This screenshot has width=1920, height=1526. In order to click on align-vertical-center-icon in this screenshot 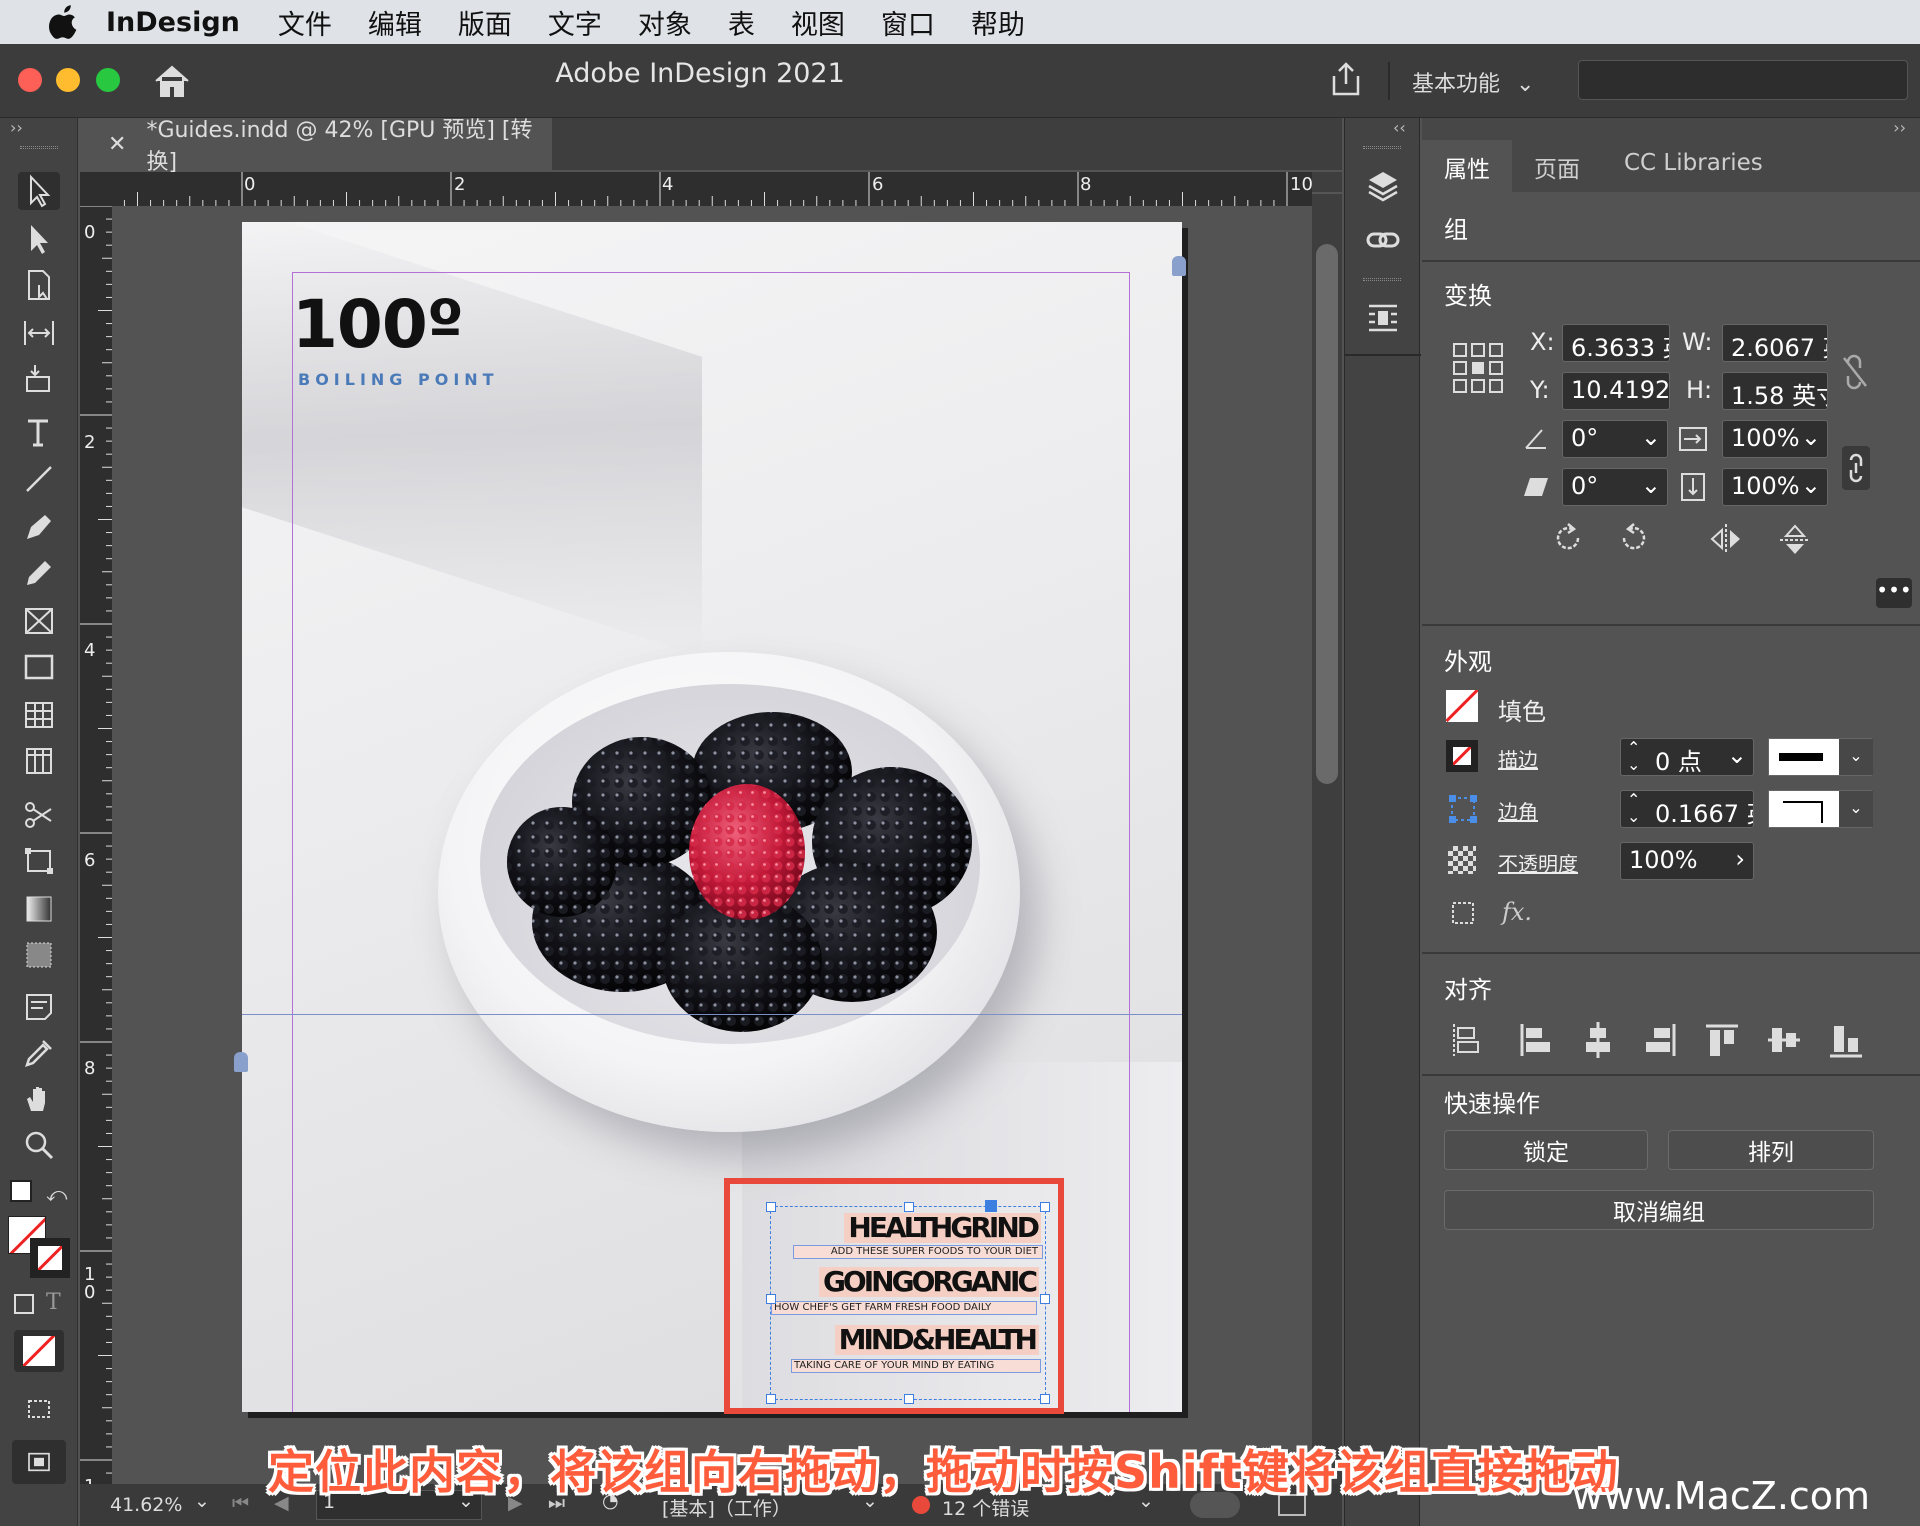, I will do `click(1784, 1040)`.